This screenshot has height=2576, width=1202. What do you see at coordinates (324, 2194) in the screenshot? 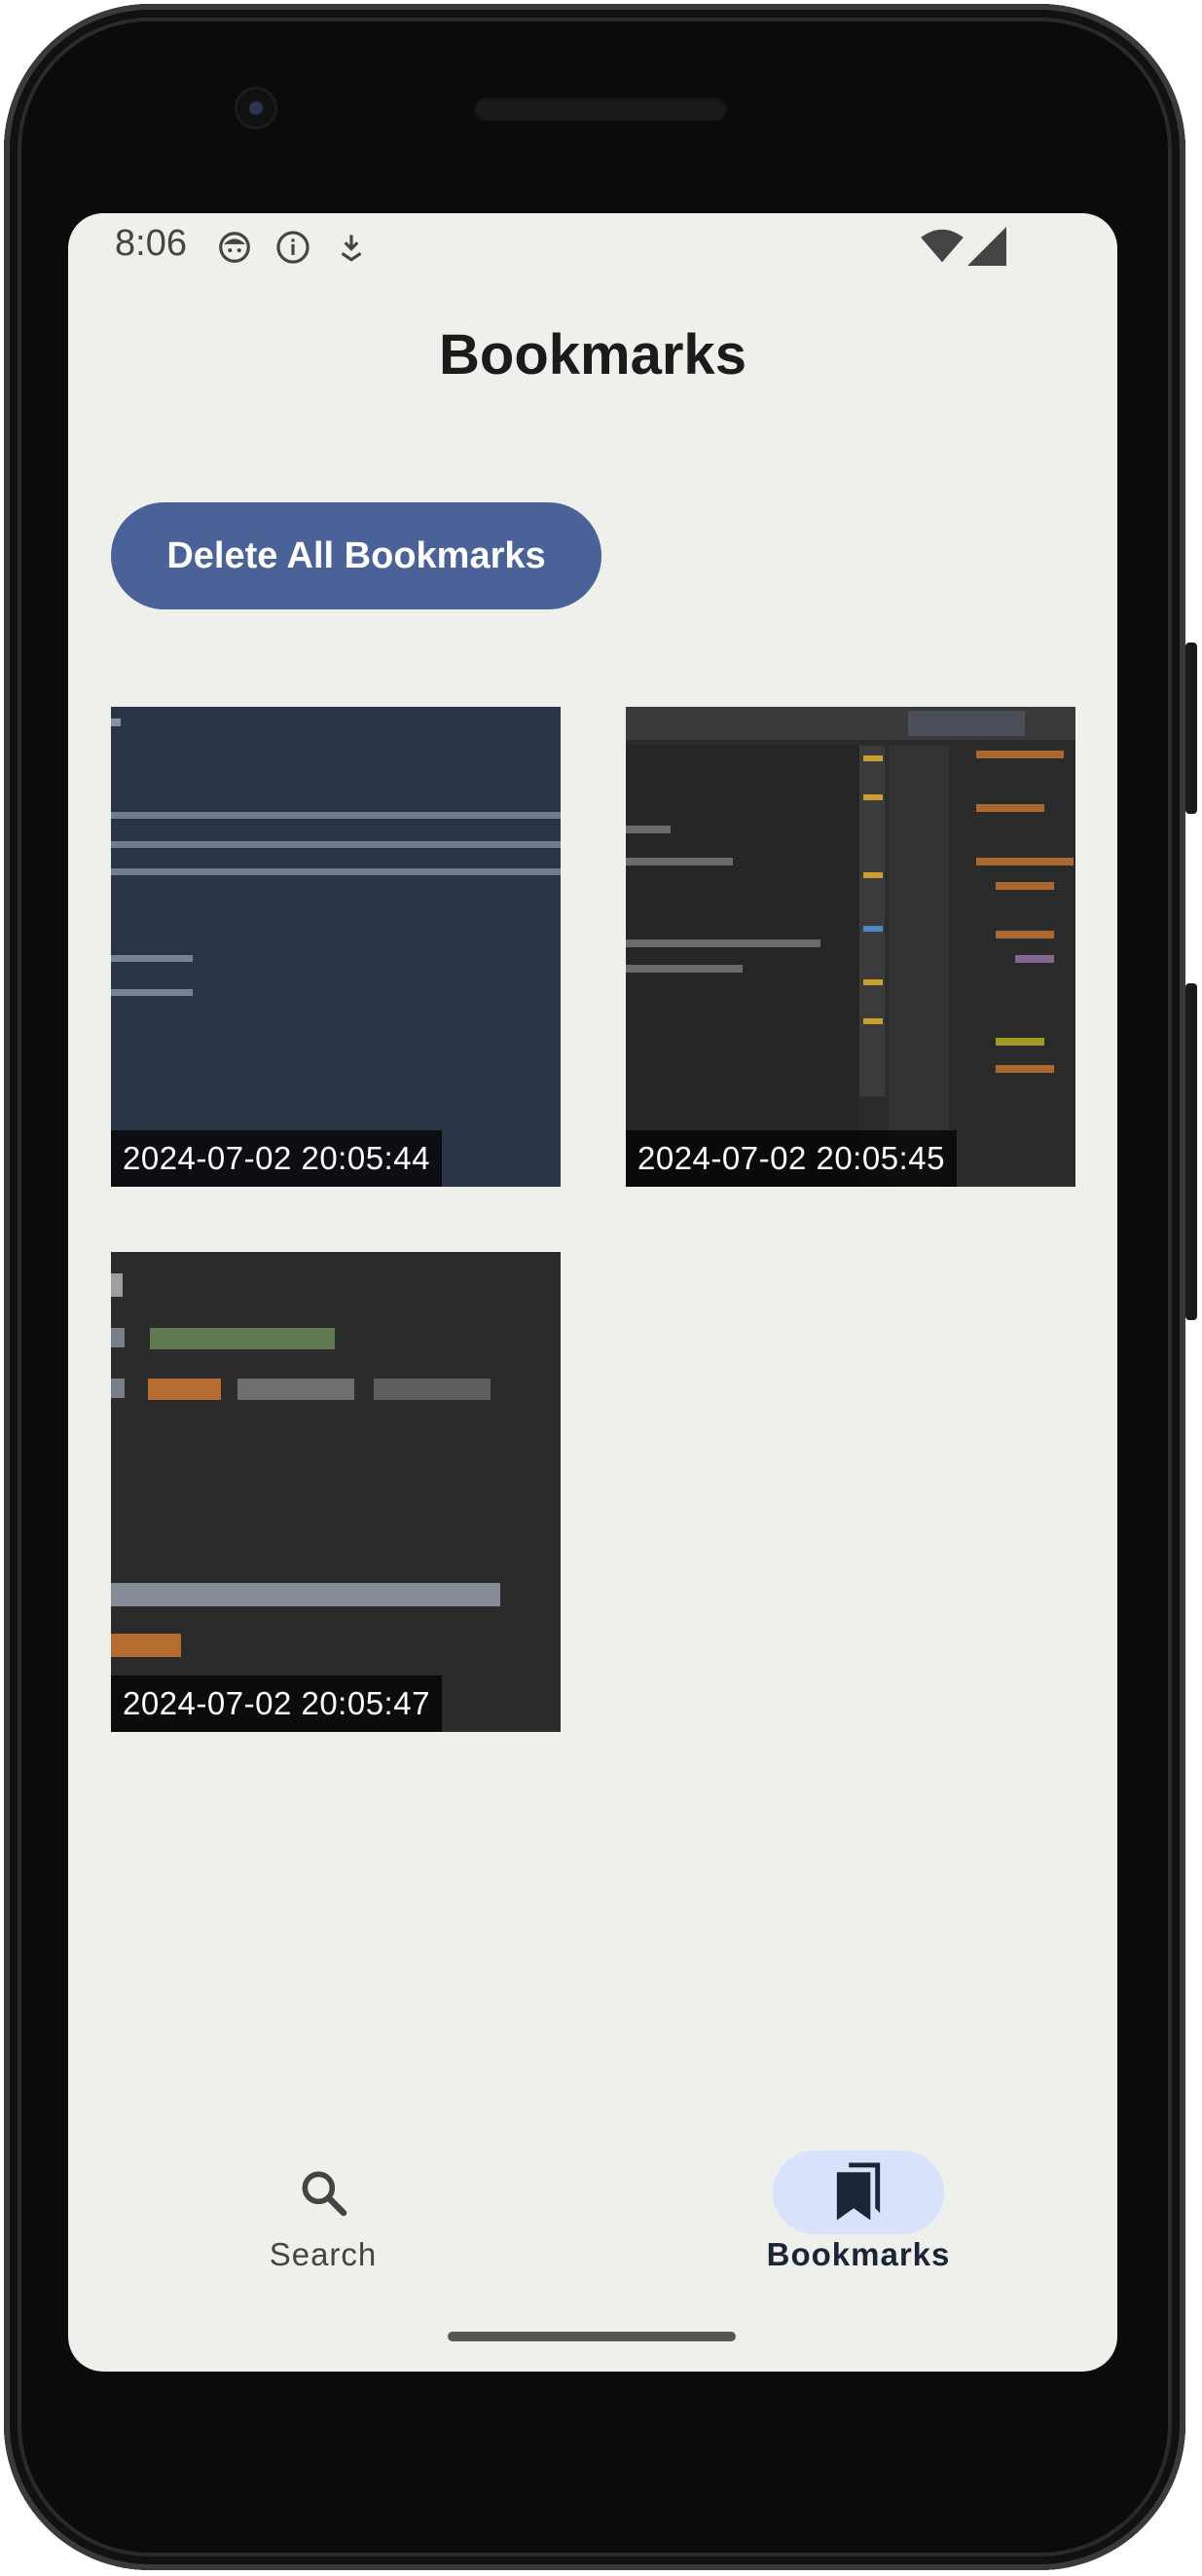
I see `search-icon` at bounding box center [324, 2194].